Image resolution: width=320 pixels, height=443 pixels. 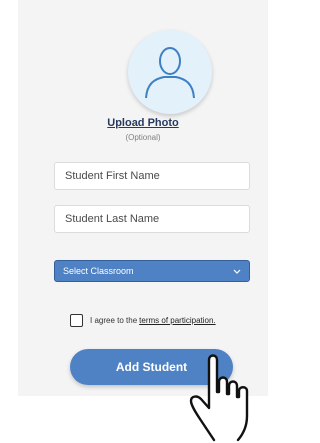 What do you see at coordinates (219, 398) in the screenshot?
I see `hand-pointer-icon` at bounding box center [219, 398].